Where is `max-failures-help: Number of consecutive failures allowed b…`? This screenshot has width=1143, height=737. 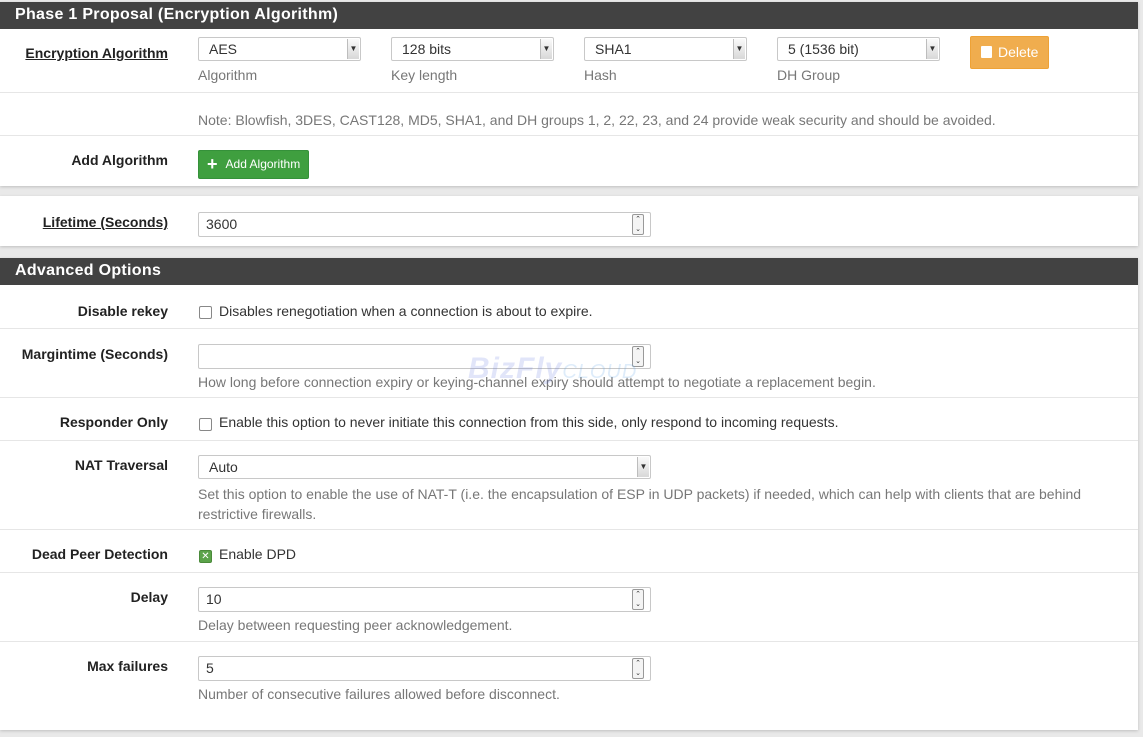
max-failures-help: Number of consecutive failures allowed b… is located at coordinates (379, 694).